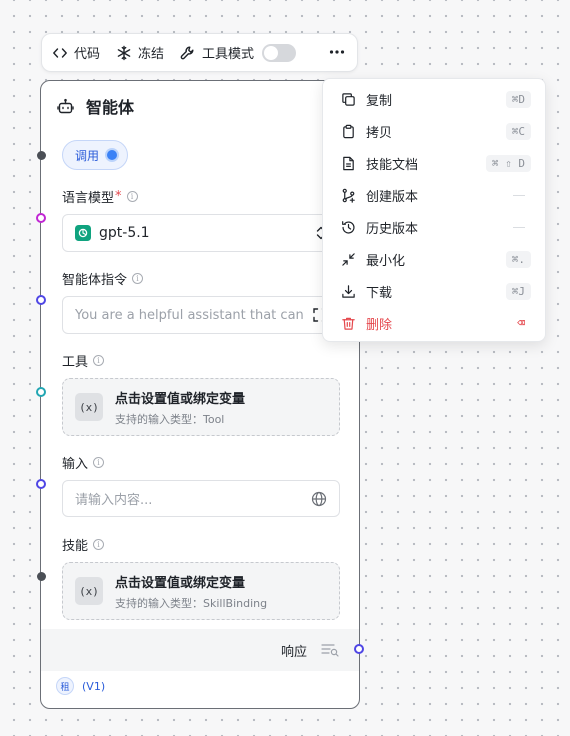 The width and height of the screenshot is (570, 736). I want to click on menu-item-minimize: 最小化 ⌘., so click(434, 259).